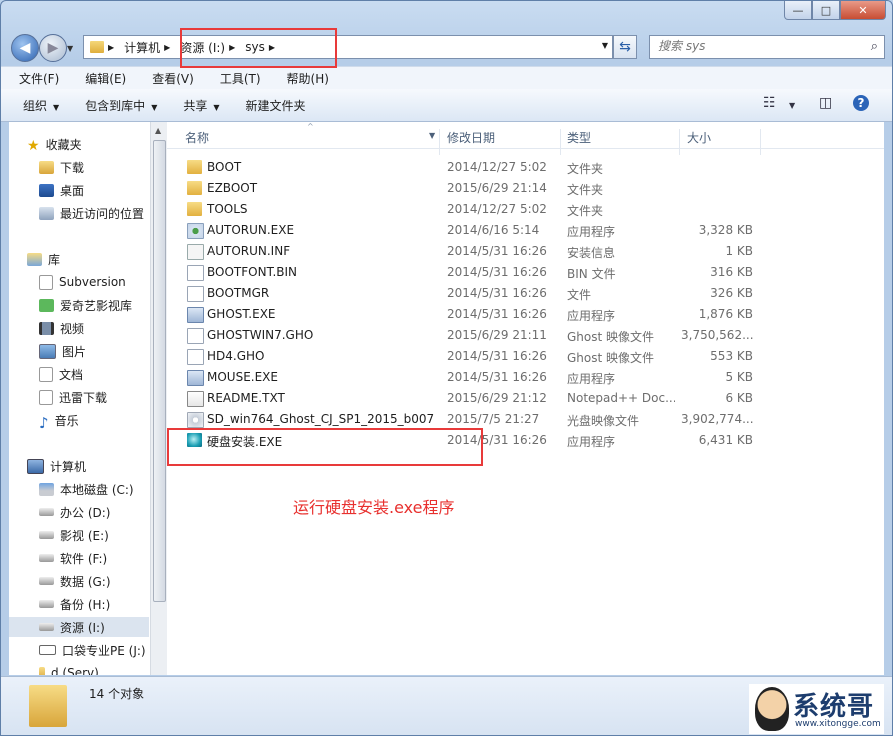 The image size is (893, 736). I want to click on column-date: 修改日期, so click(471, 137).